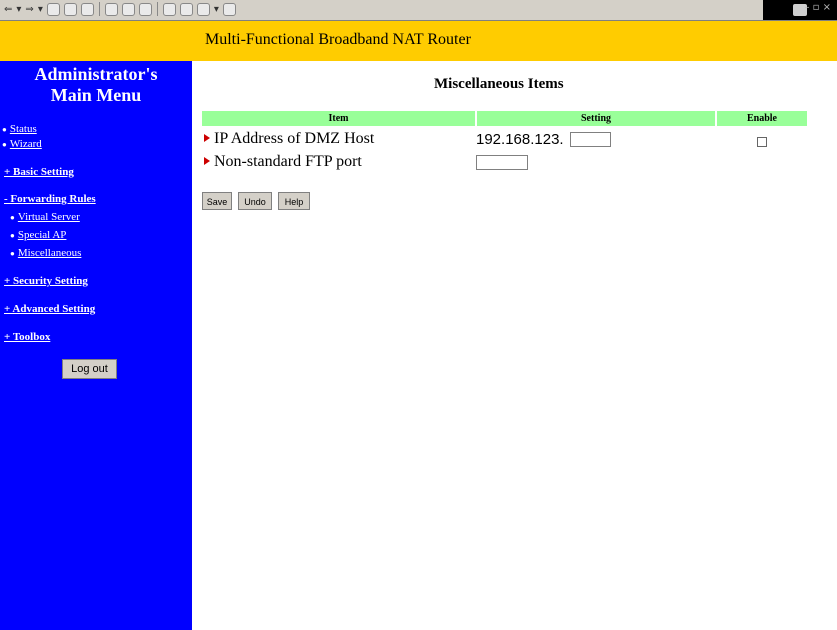 Image resolution: width=837 pixels, height=630 pixels. I want to click on save-button: Save, so click(217, 201).